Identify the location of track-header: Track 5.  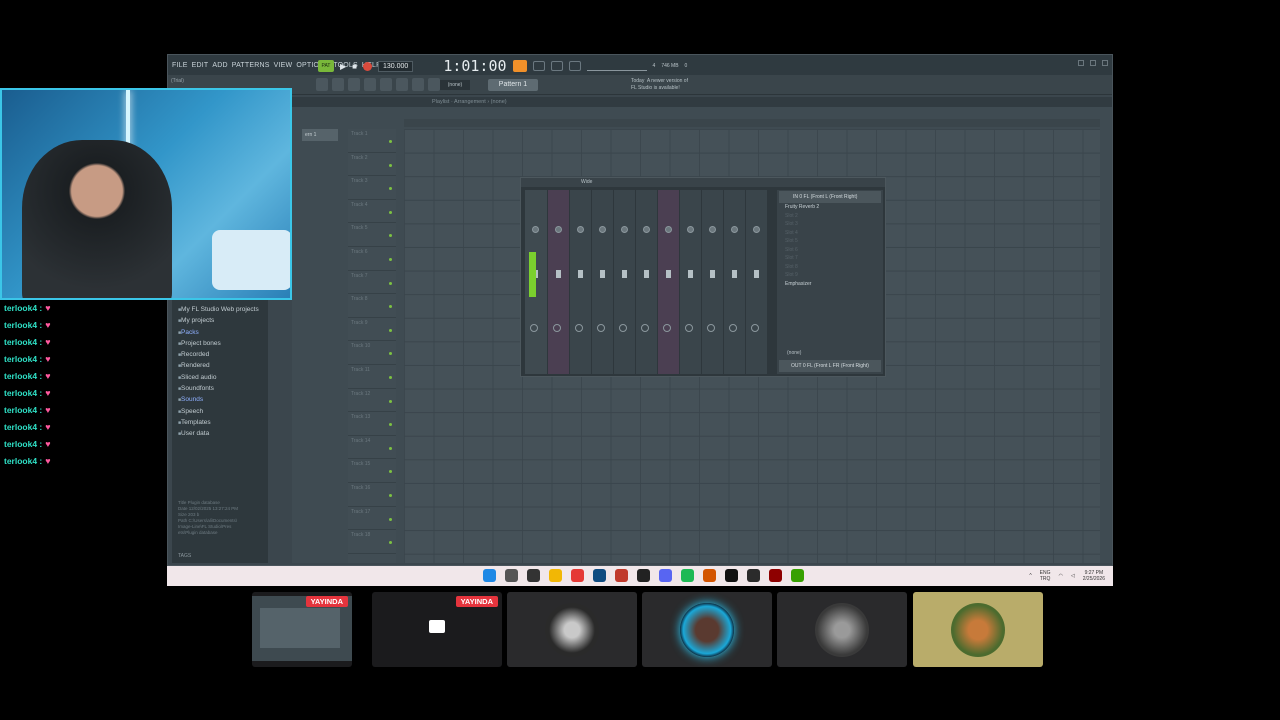
(372, 235).